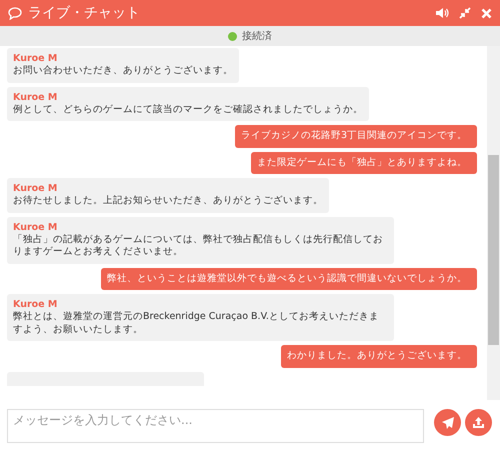  What do you see at coordinates (196, 323) in the screenshot?
I see `message-text: 弊社とは、遊雅堂の運営元のBreckenridge Curaçao B.V.としてお考えいただきますよう、お願いいたします。` at bounding box center [196, 323].